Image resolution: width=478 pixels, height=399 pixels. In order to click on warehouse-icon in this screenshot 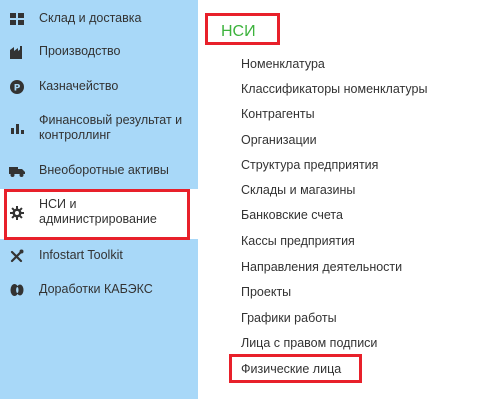, I will do `click(17, 19)`.